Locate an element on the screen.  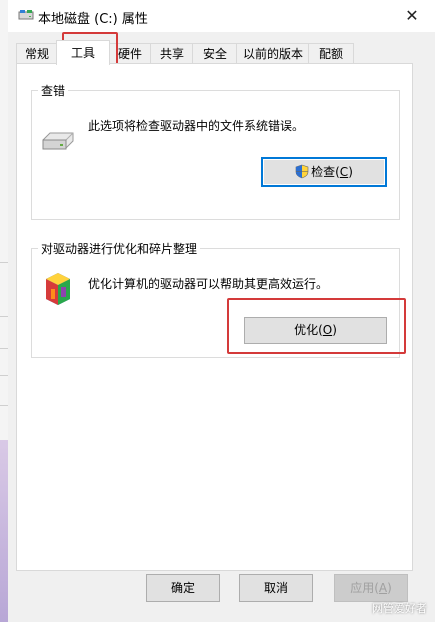
tab-sharing: 共享 is located at coordinates (172, 53).